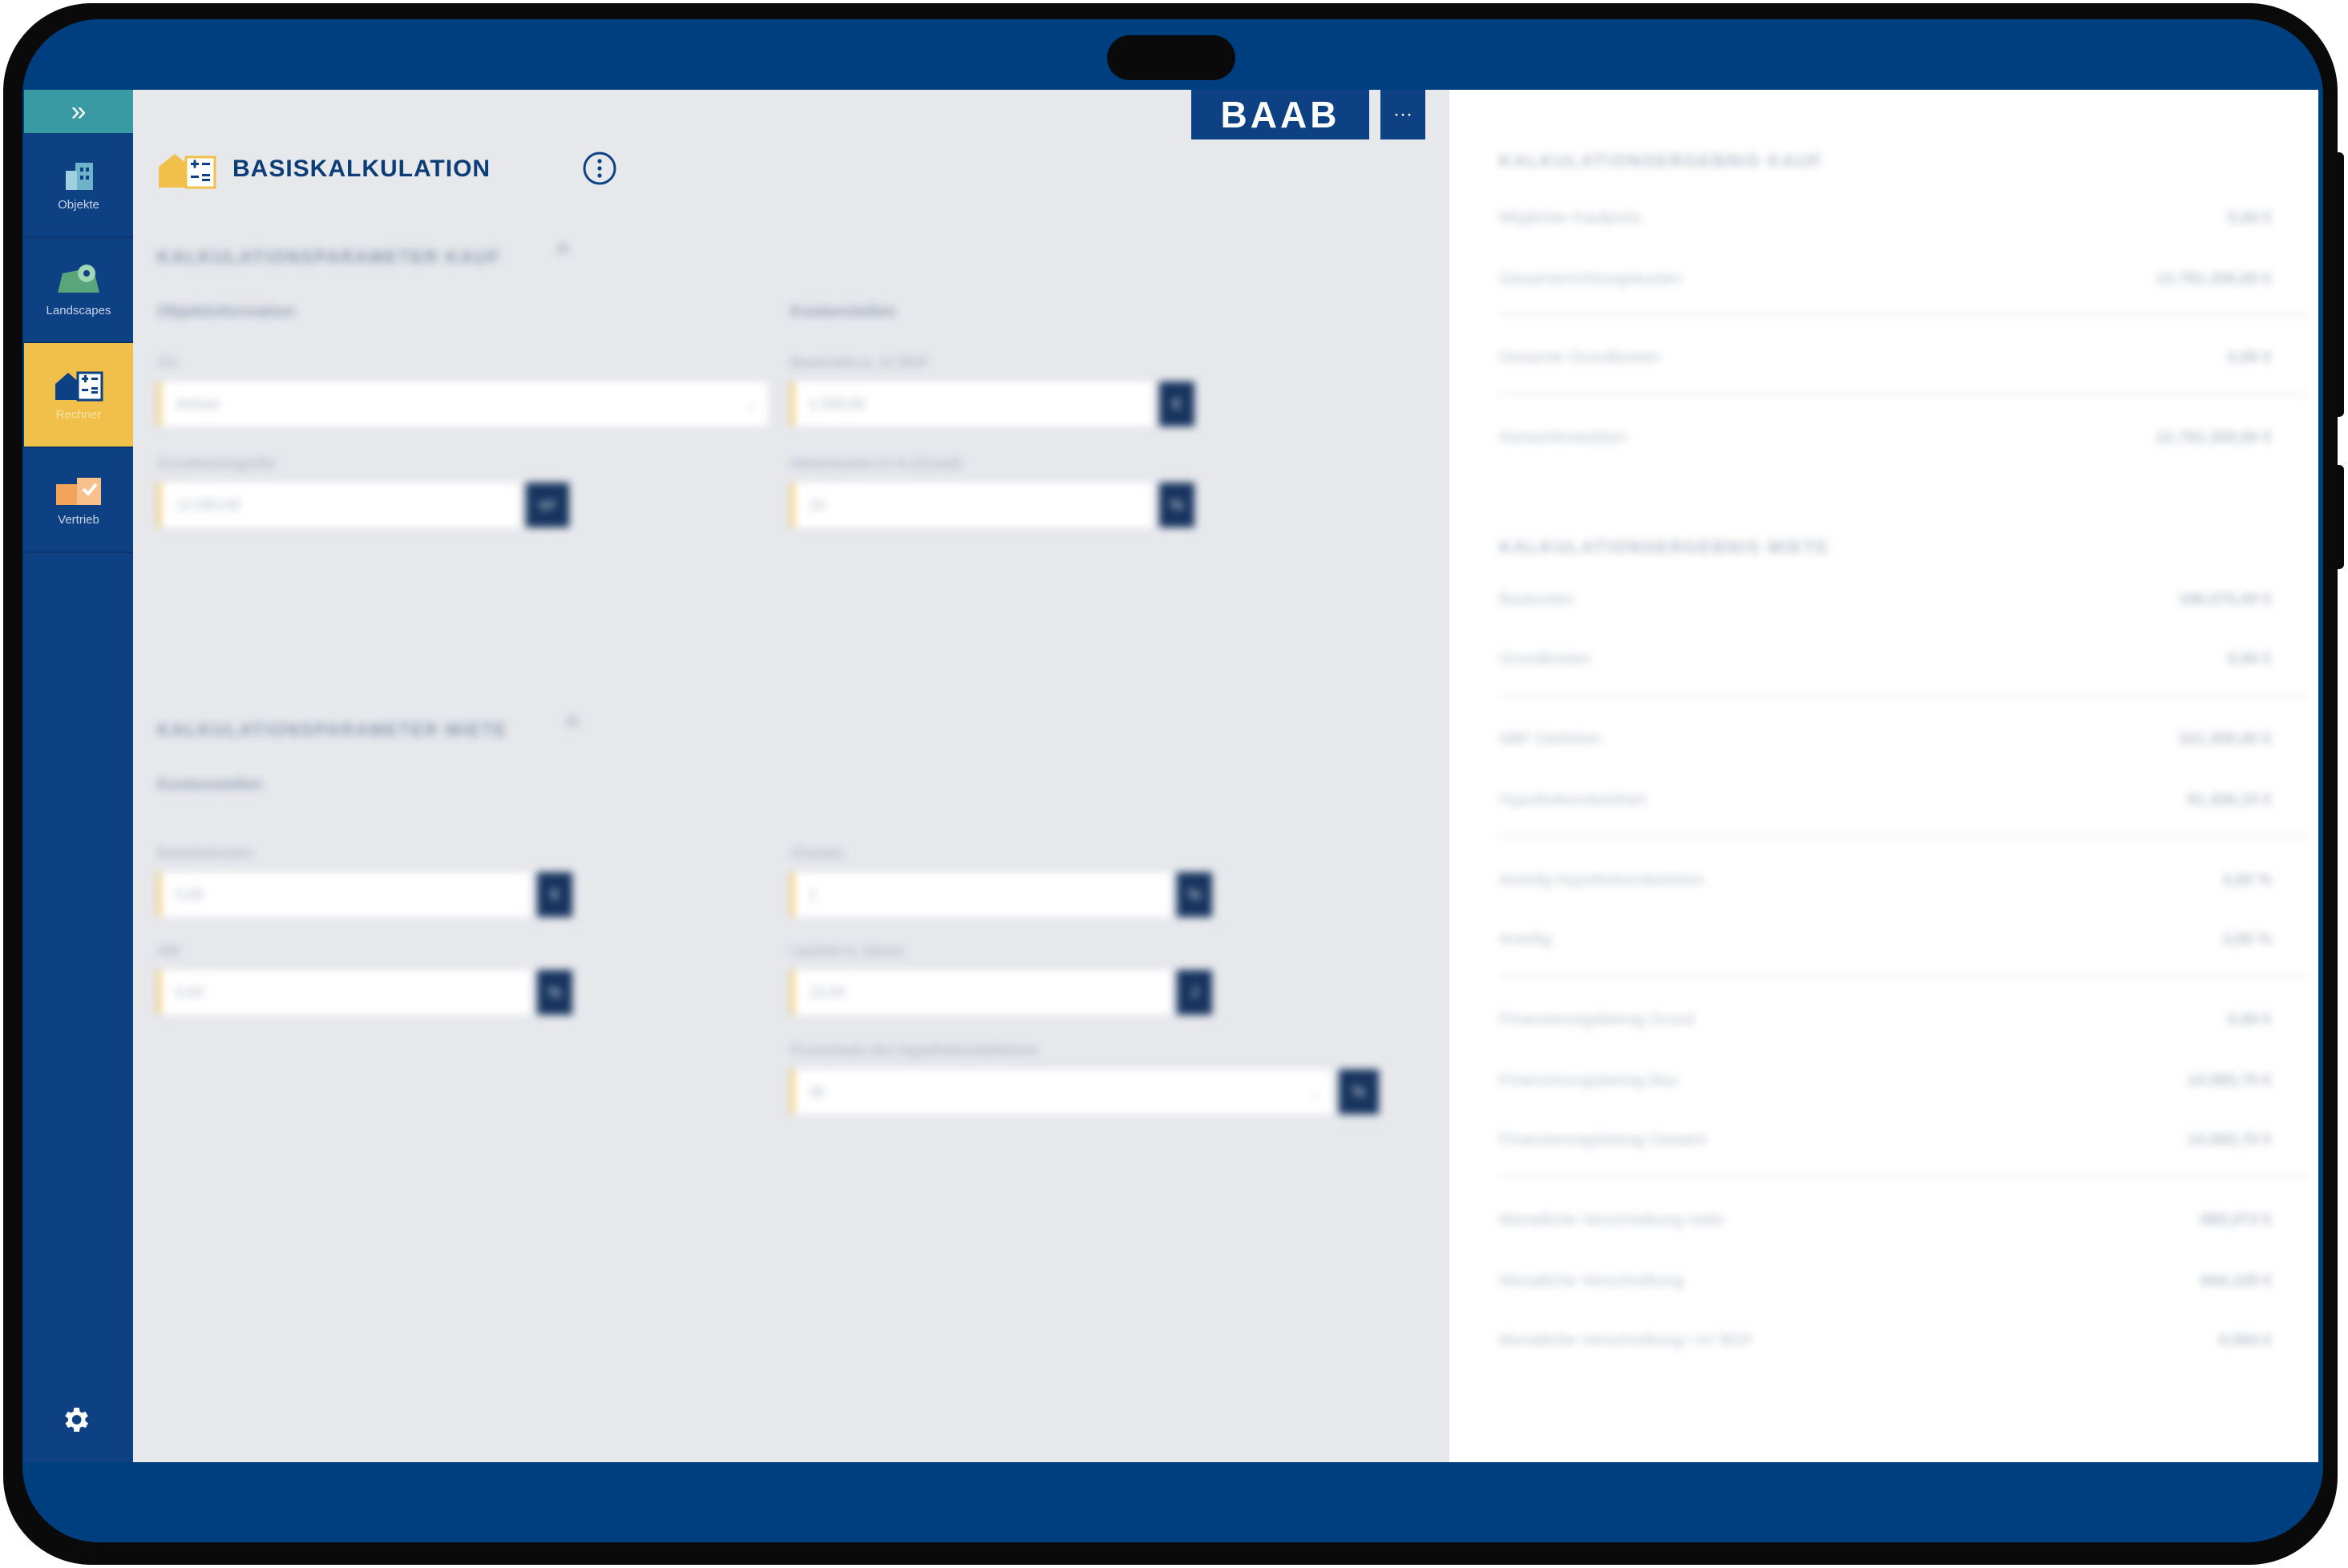 The height and width of the screenshot is (1568, 2348). Describe the element at coordinates (1885, 1019) in the screenshot. I see `result-row: Finanzierungsbetrag Grund 0,00 €` at that location.